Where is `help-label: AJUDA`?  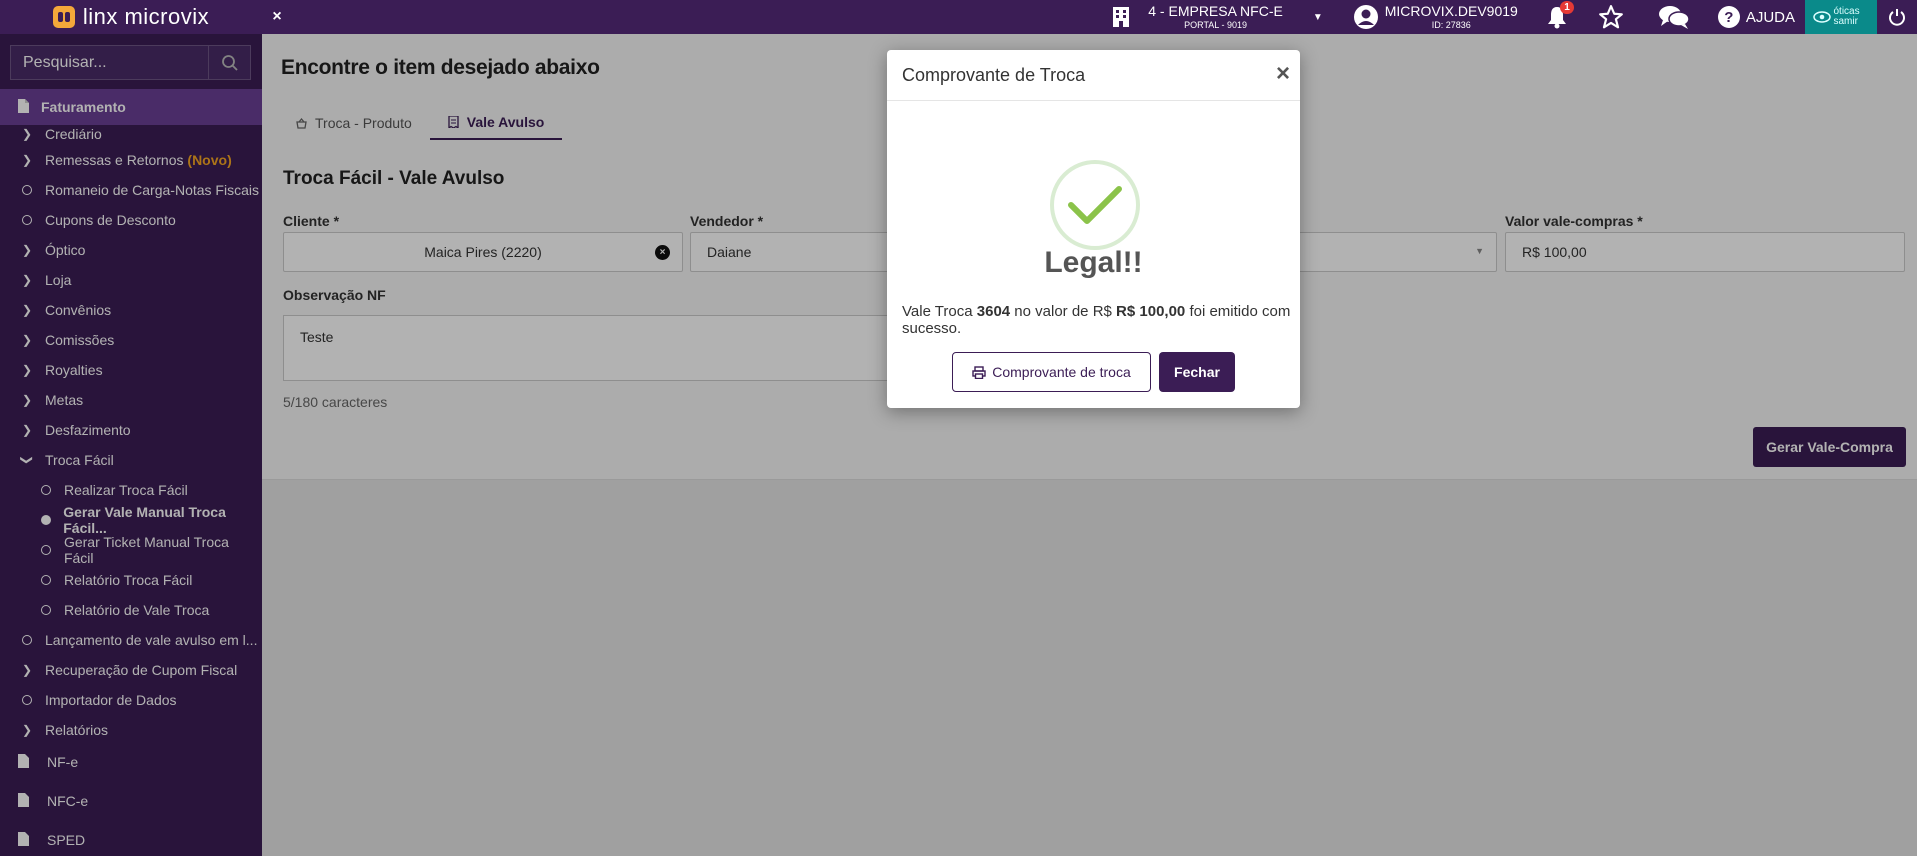
help-label: AJUDA is located at coordinates (1770, 17).